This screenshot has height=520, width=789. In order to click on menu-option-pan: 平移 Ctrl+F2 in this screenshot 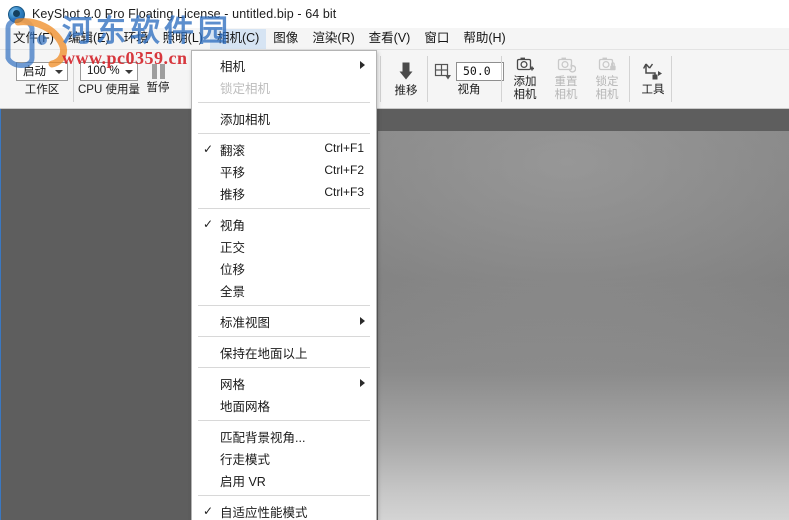, I will do `click(284, 171)`.